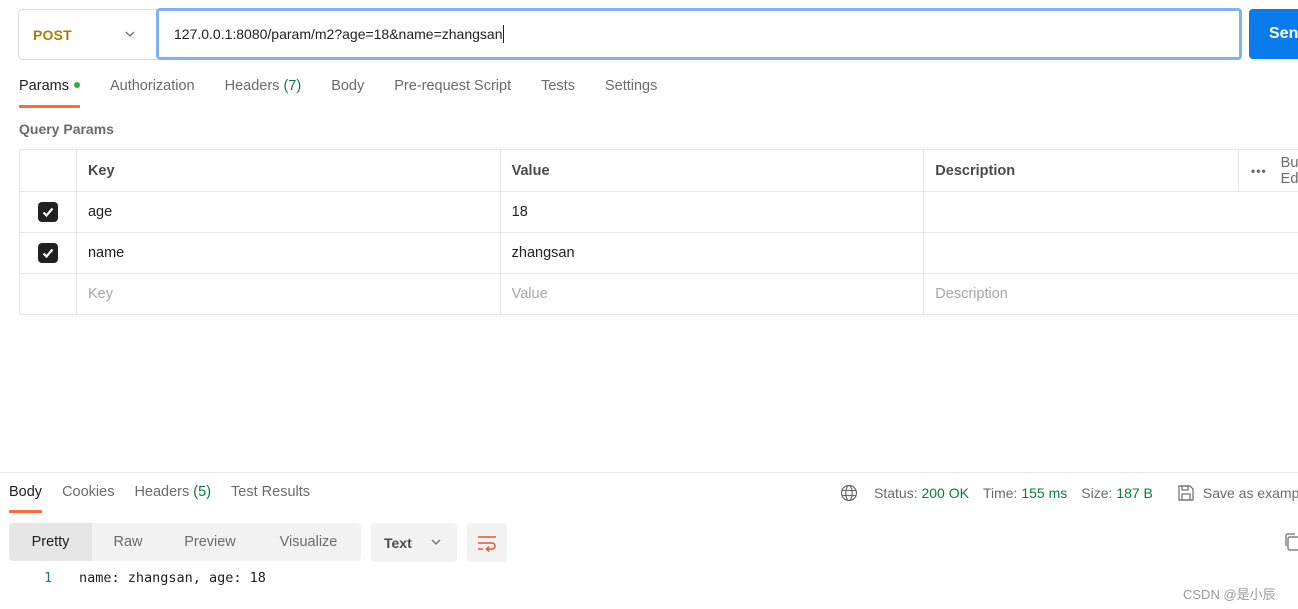  Describe the element at coordinates (1268, 170) in the screenshot. I see `header-actions: ••• Bulk Edit` at that location.